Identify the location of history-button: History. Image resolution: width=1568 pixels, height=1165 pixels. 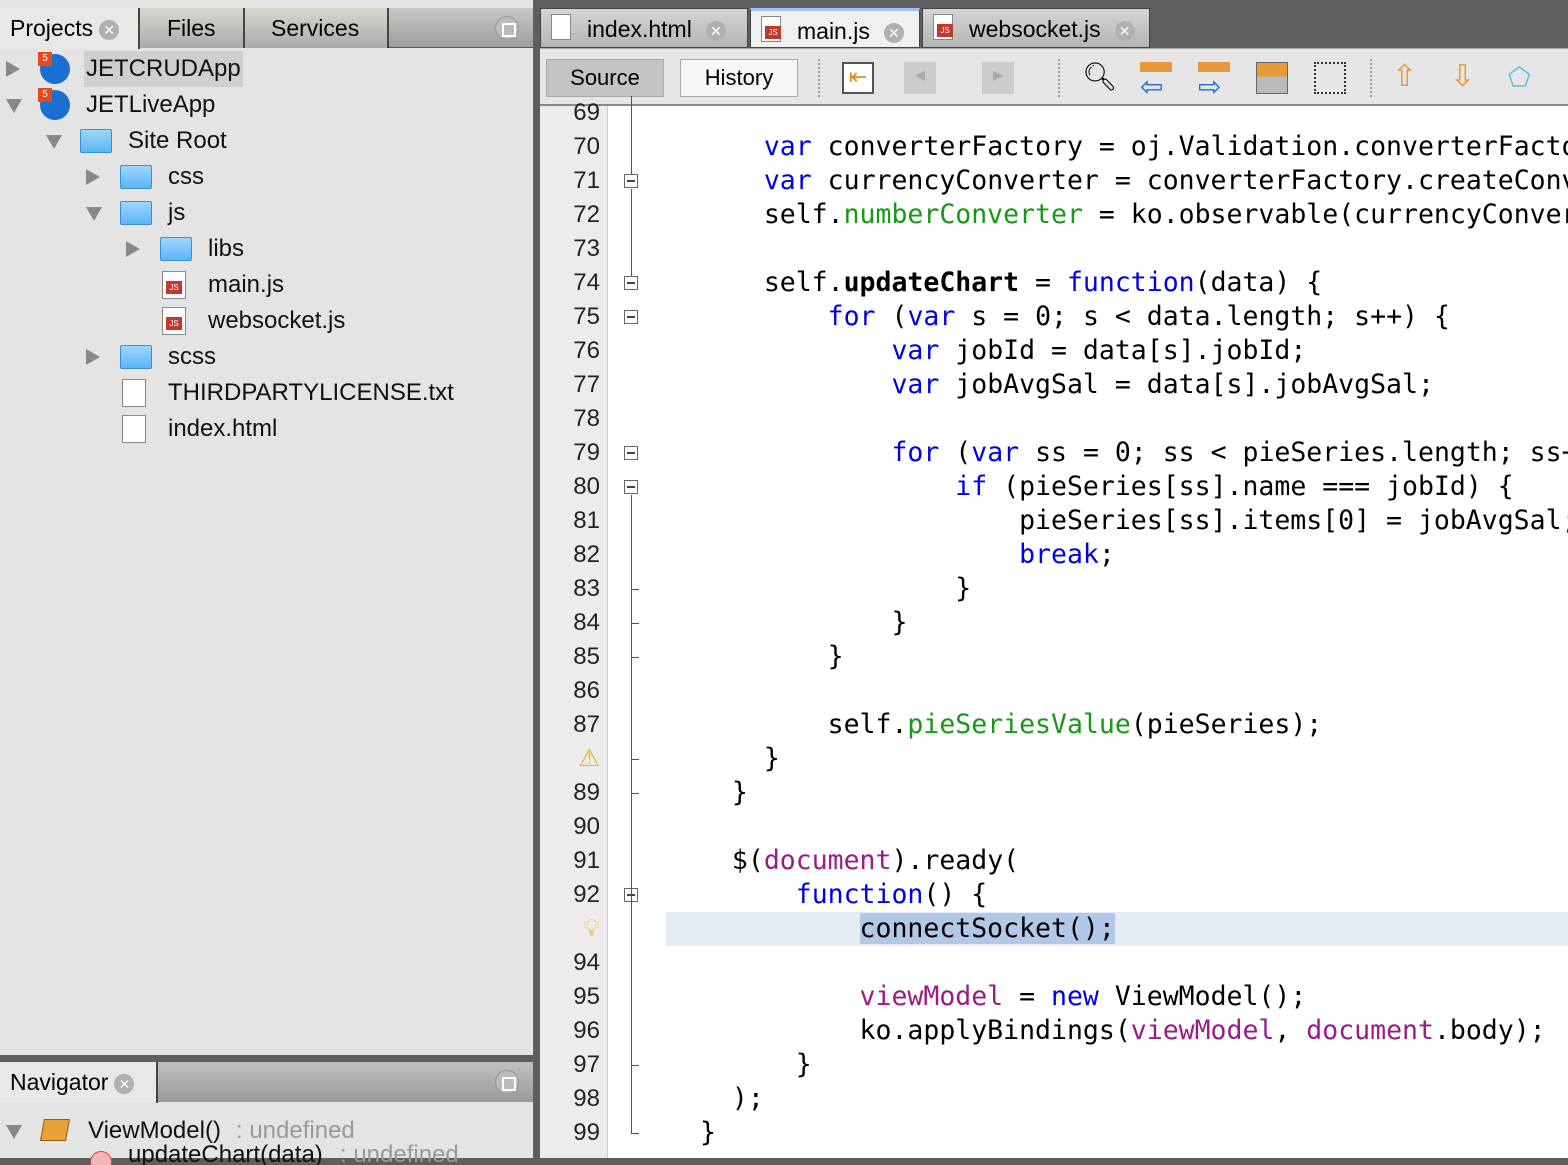
(739, 78).